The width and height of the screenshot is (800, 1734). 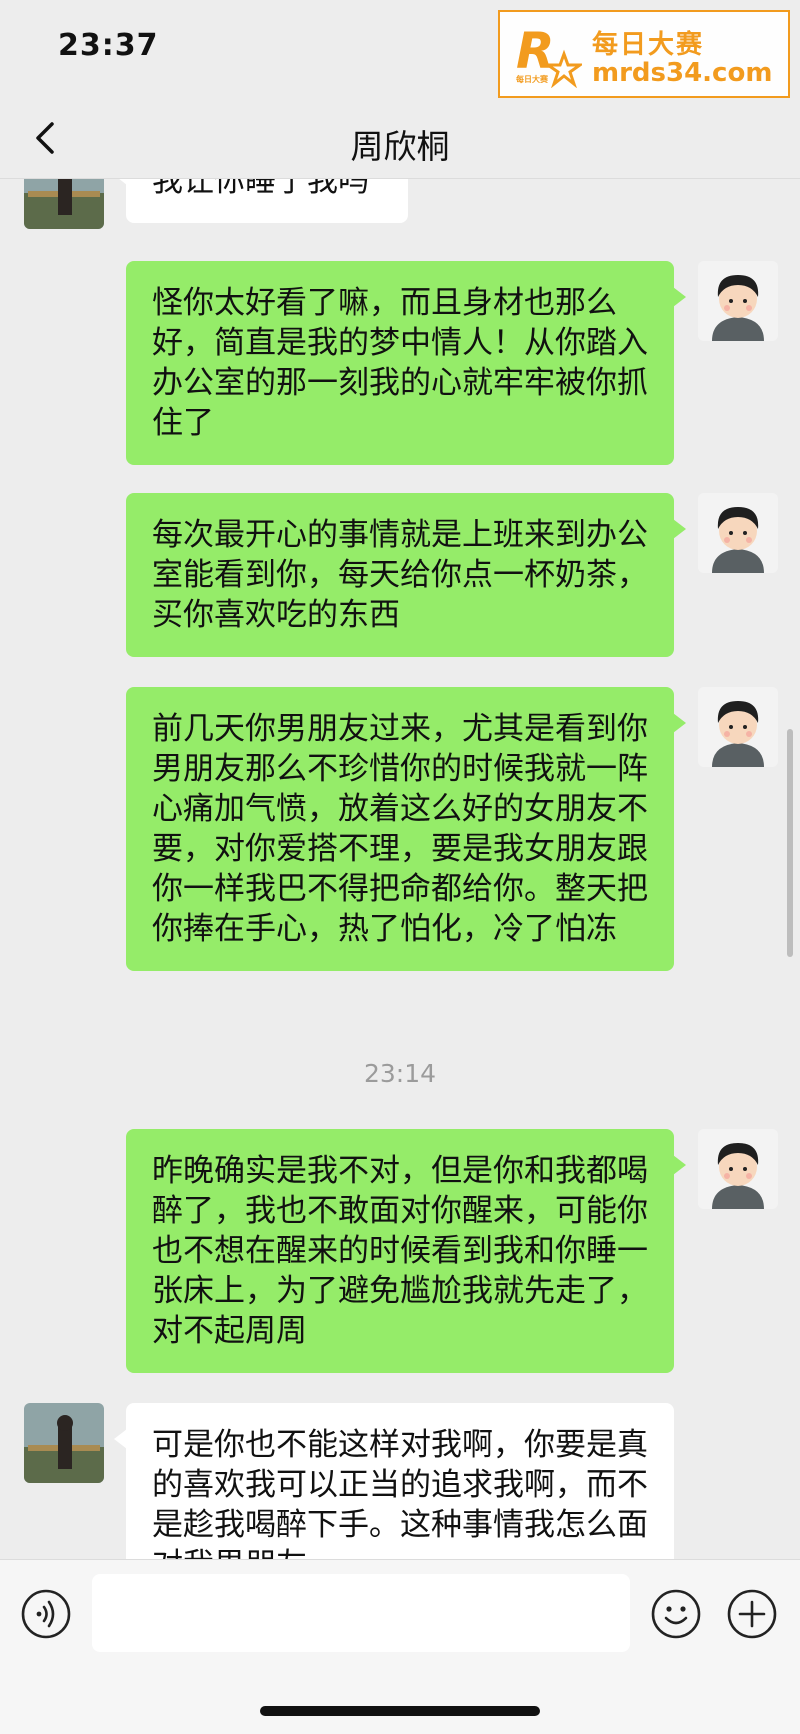 I want to click on svg-text: R, so click(x=535, y=52).